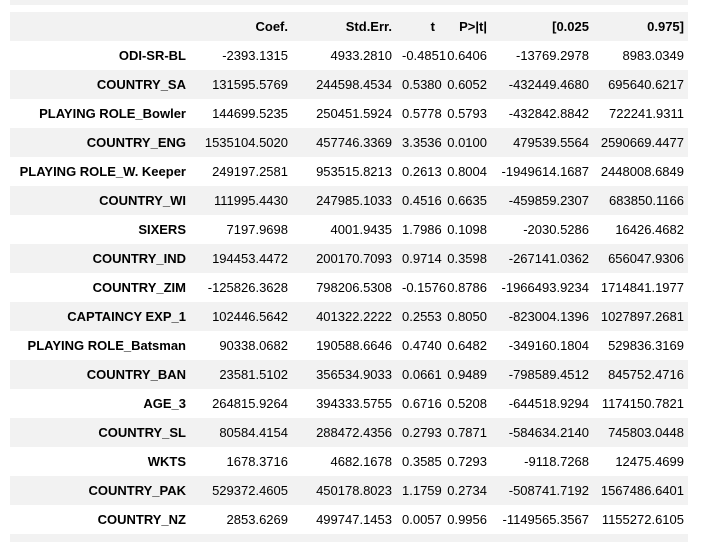  Describe the element at coordinates (244, 258) in the screenshot. I see `cell-coef: 194453.4472` at that location.